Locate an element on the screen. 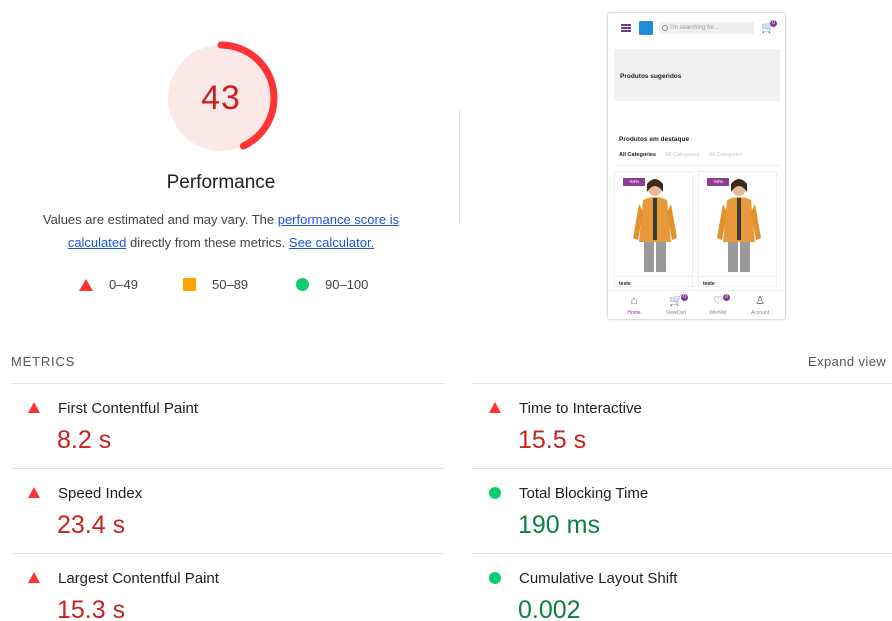 The height and width of the screenshot is (621, 892). description-text: directly from these metrics. is located at coordinates (207, 242).